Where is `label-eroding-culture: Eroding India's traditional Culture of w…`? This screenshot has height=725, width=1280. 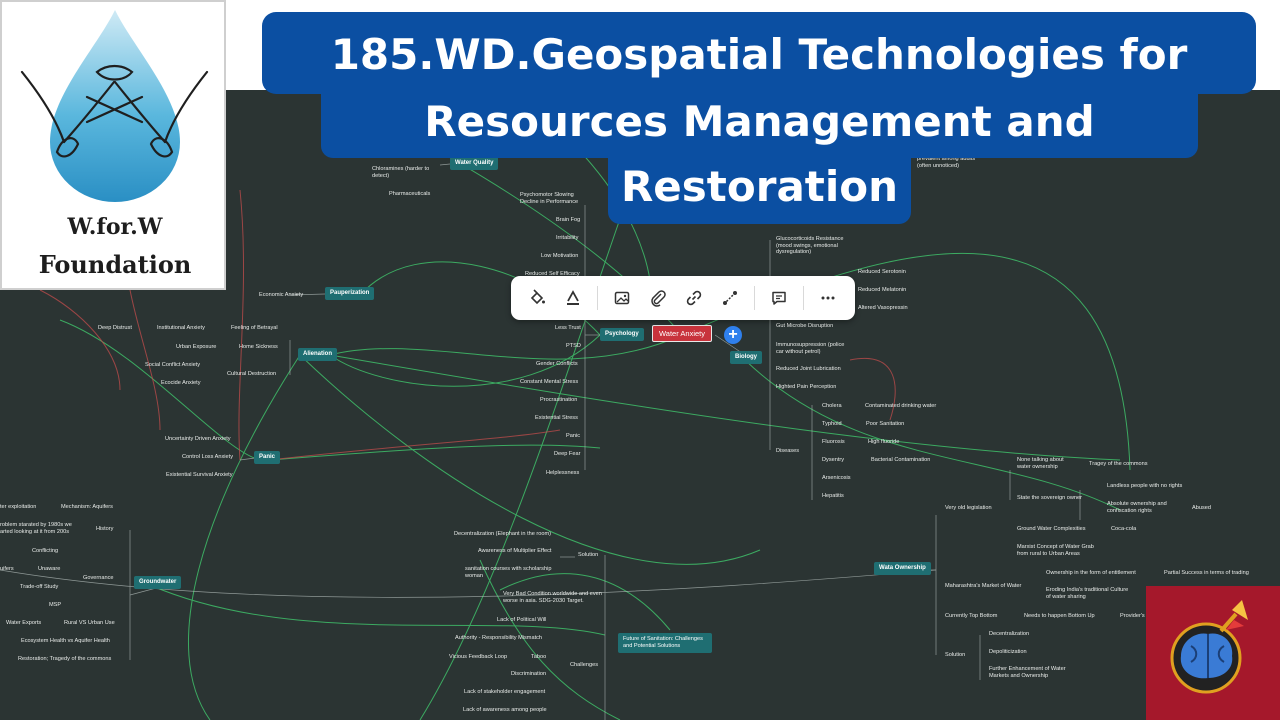 label-eroding-culture: Eroding India's traditional Culture of w… is located at coordinates (1087, 593).